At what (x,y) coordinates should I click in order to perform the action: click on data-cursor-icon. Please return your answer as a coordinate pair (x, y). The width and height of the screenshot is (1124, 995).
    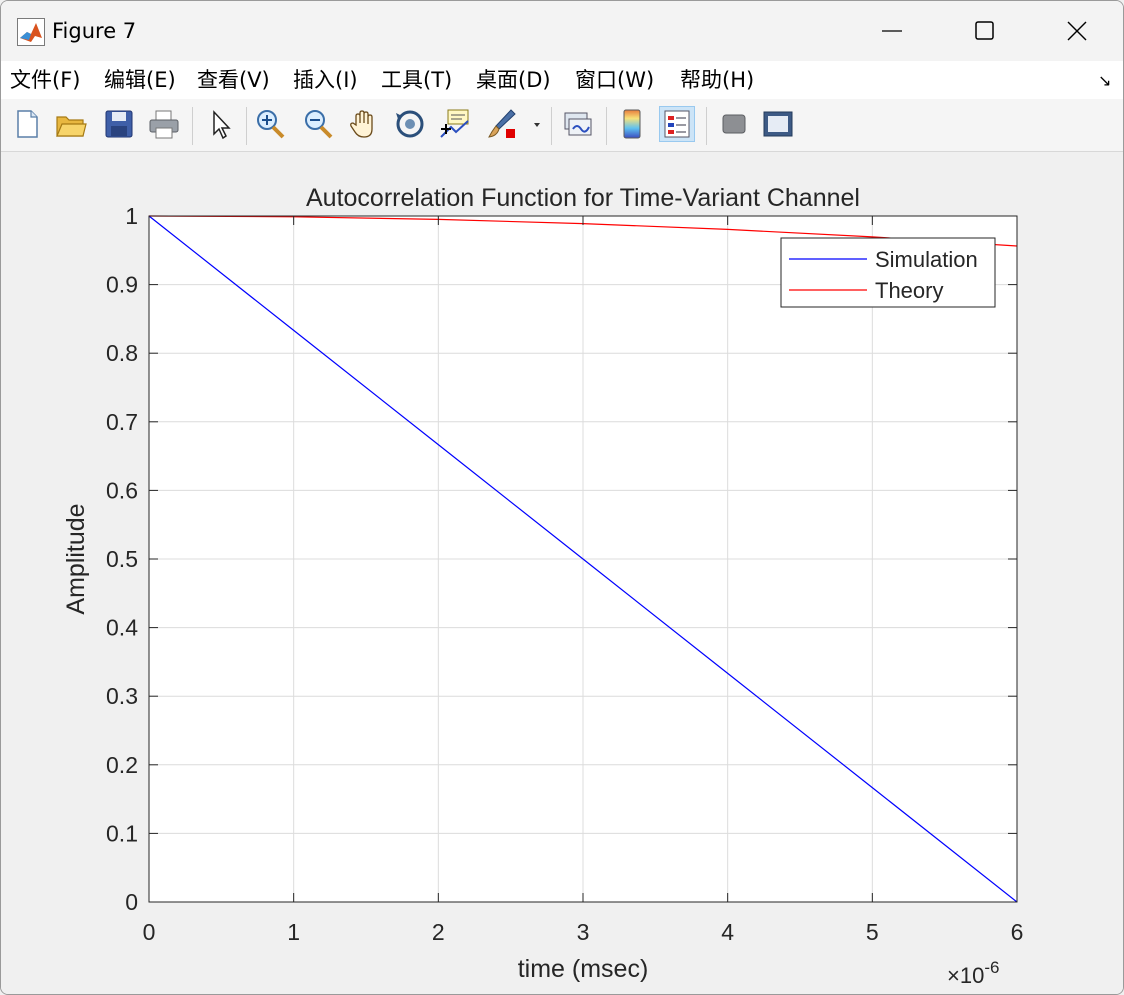
    Looking at the image, I should click on (454, 123).